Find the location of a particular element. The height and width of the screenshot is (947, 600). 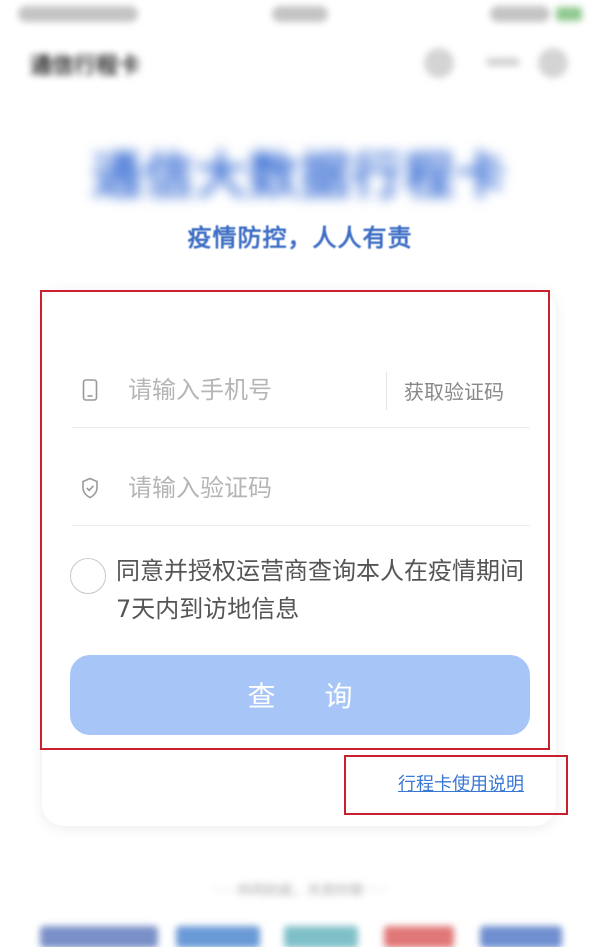

status-bar is located at coordinates (300, 17).